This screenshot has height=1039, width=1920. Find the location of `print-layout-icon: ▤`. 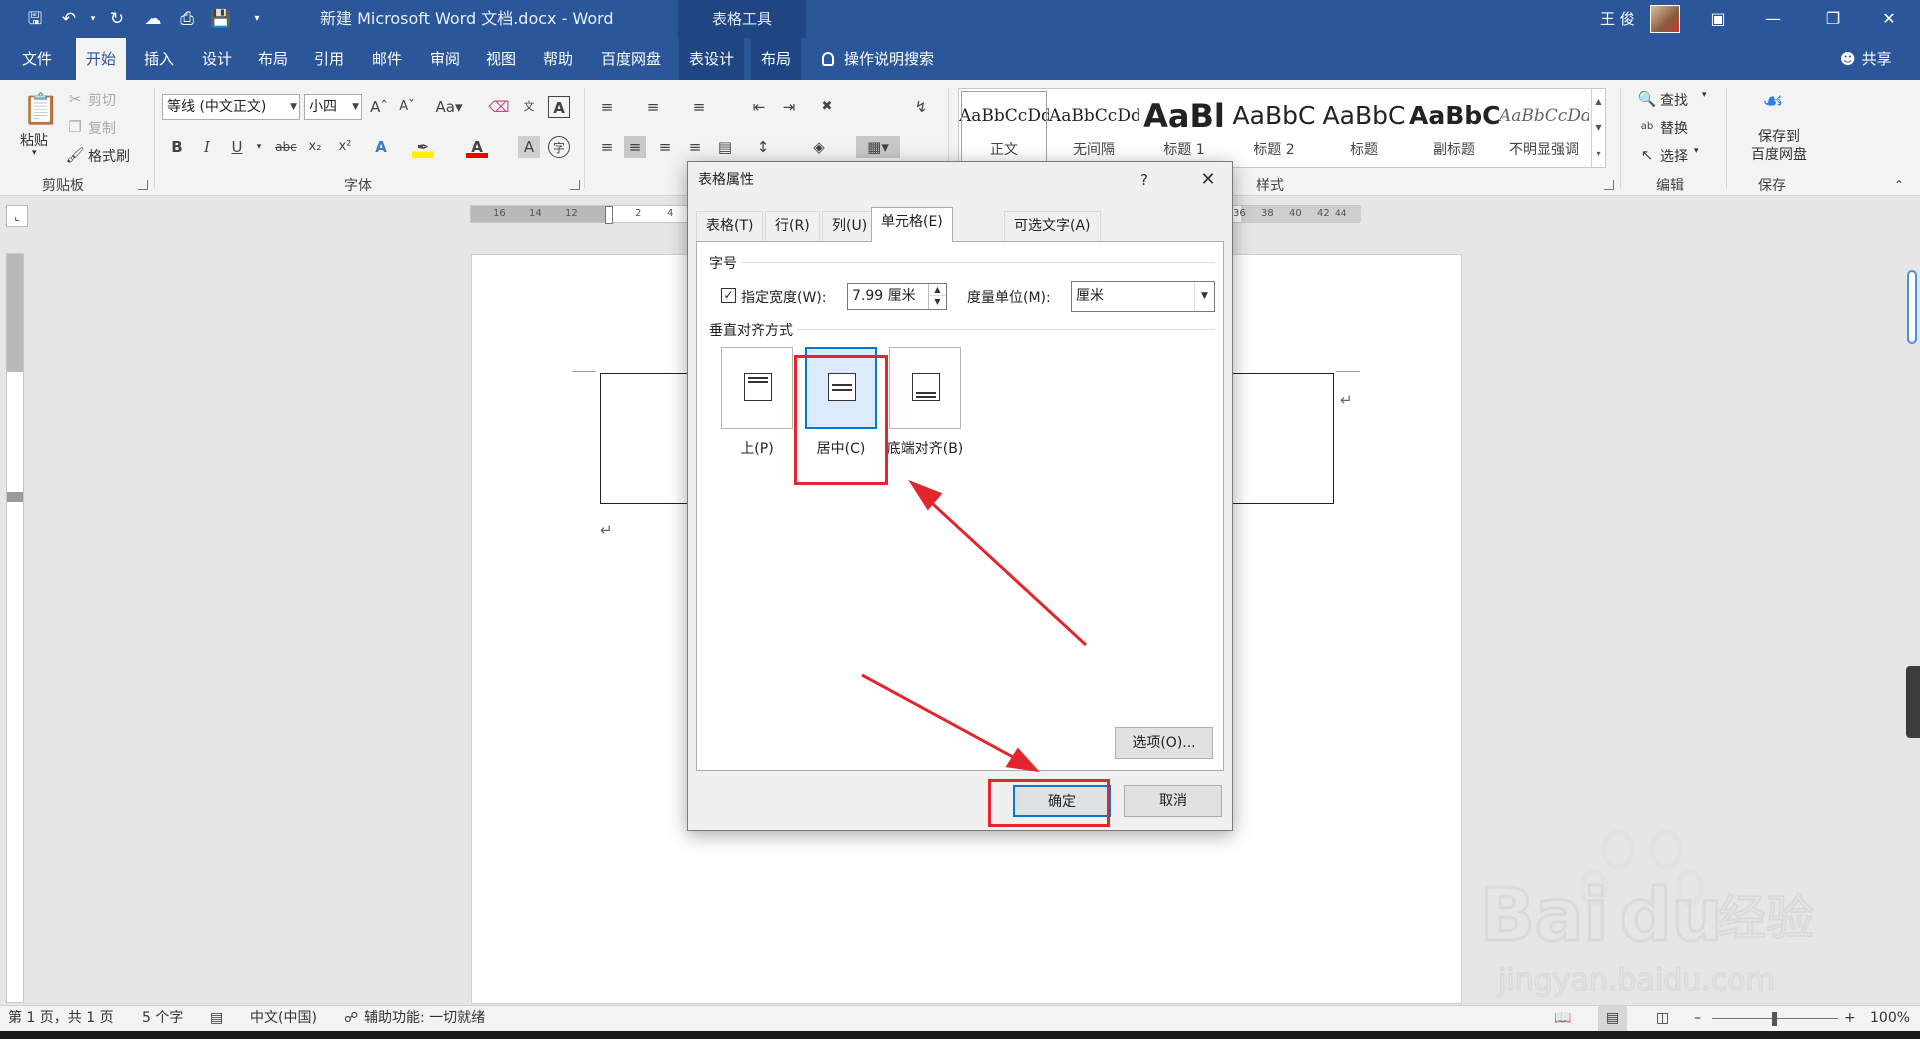

print-layout-icon: ▤ is located at coordinates (1613, 1018).